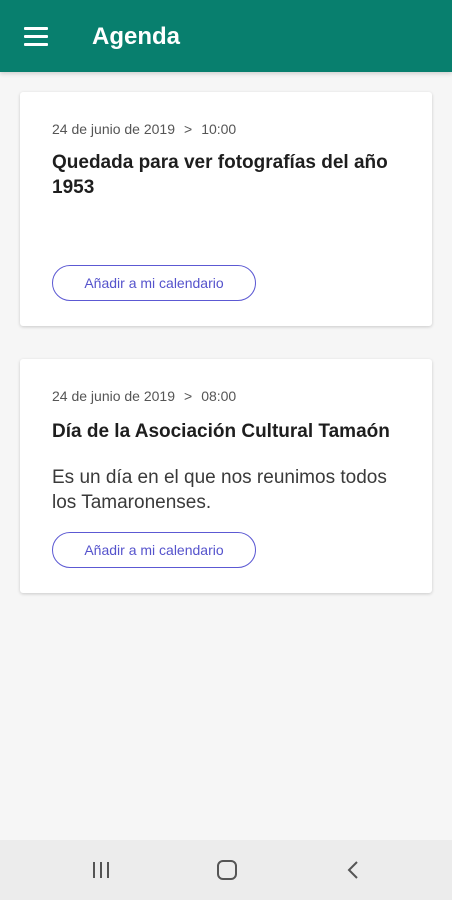 The width and height of the screenshot is (452, 900). What do you see at coordinates (221, 431) in the screenshot?
I see `event-title: Día de la Asociación Cultural Tamaón` at bounding box center [221, 431].